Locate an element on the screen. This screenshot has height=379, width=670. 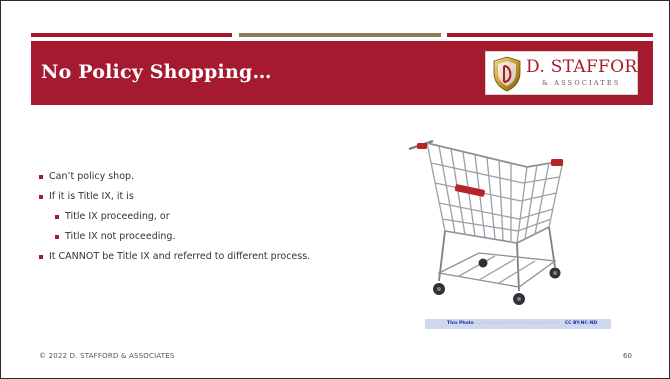
bullet-text: Title IX not proceeding. is located at coordinates (120, 236).